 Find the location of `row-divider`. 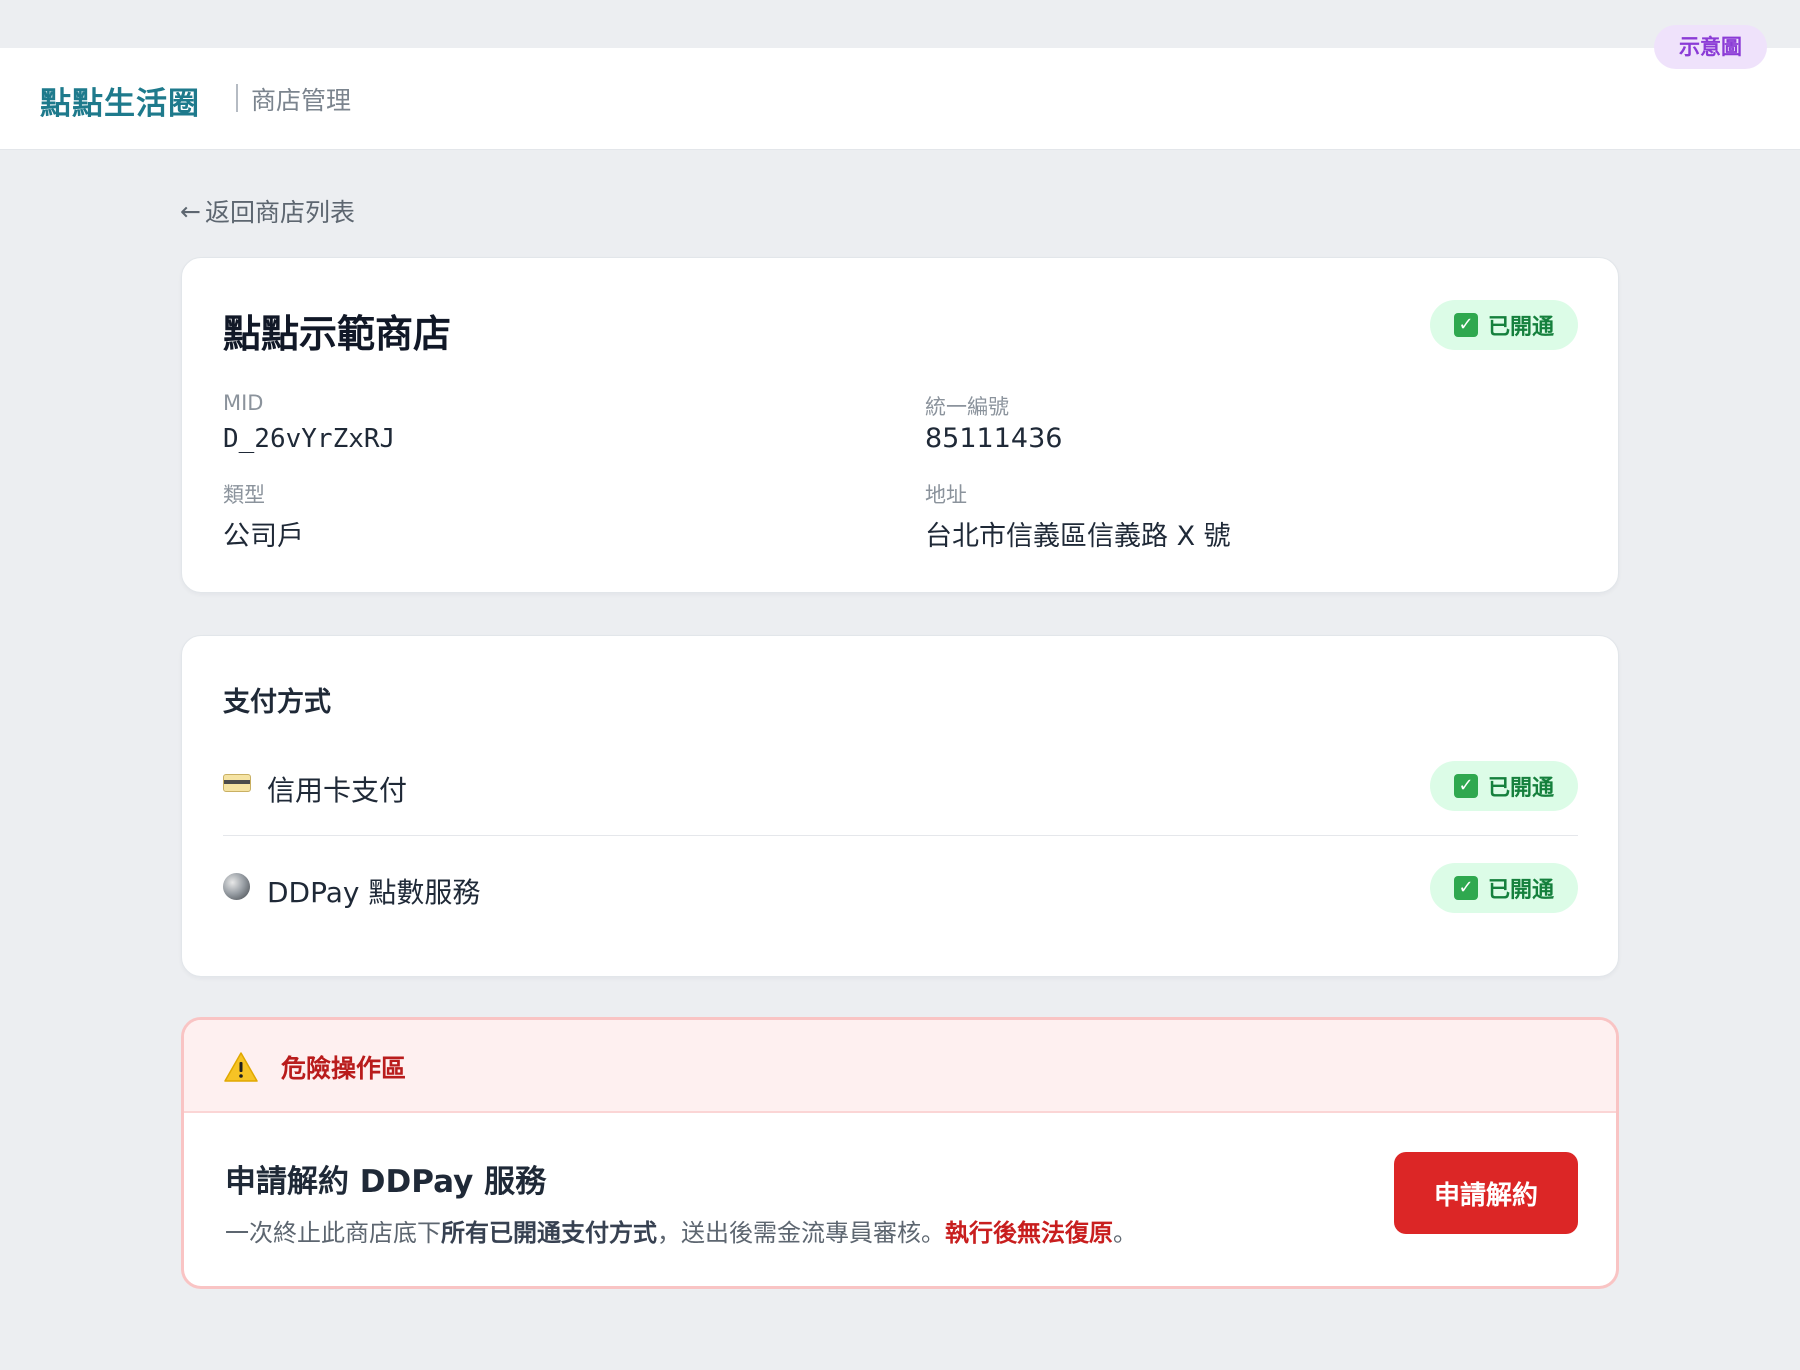

row-divider is located at coordinates (900, 835).